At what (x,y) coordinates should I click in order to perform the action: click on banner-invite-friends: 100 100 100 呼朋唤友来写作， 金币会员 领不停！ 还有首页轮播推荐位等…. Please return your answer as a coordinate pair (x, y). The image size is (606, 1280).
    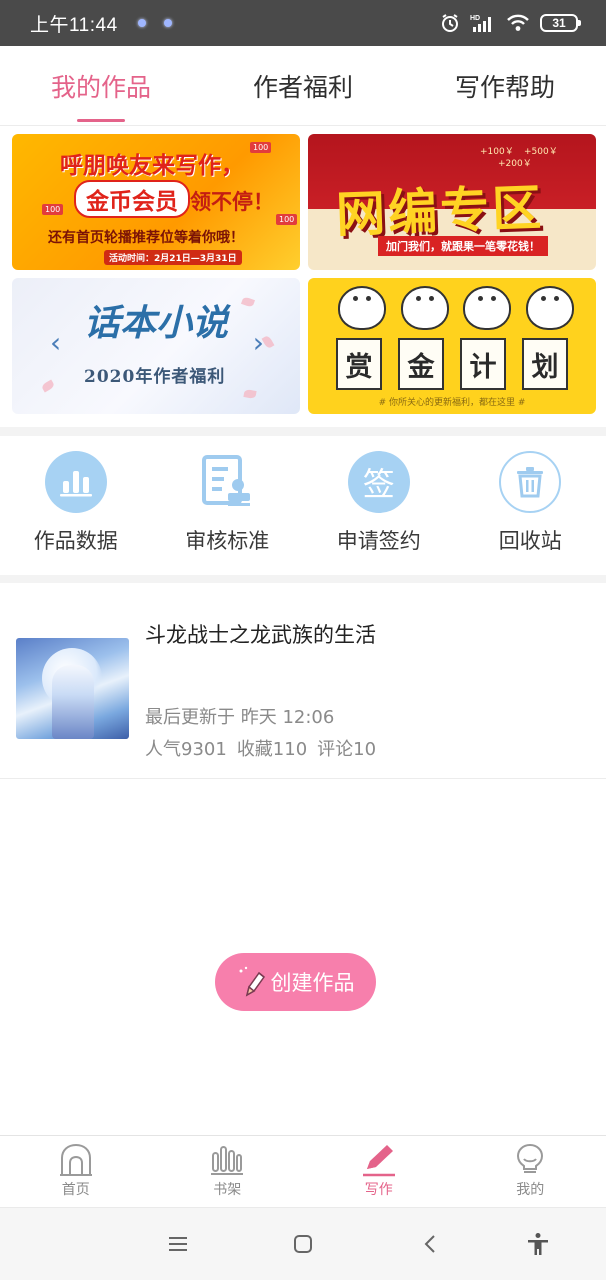
    Looking at the image, I should click on (156, 202).